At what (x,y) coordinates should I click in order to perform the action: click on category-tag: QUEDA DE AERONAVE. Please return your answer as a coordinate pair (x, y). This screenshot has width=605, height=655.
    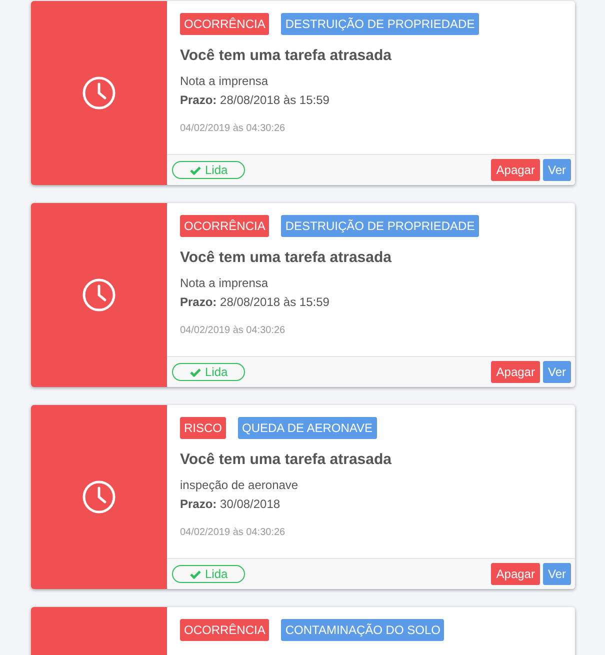
    Looking at the image, I should click on (307, 428).